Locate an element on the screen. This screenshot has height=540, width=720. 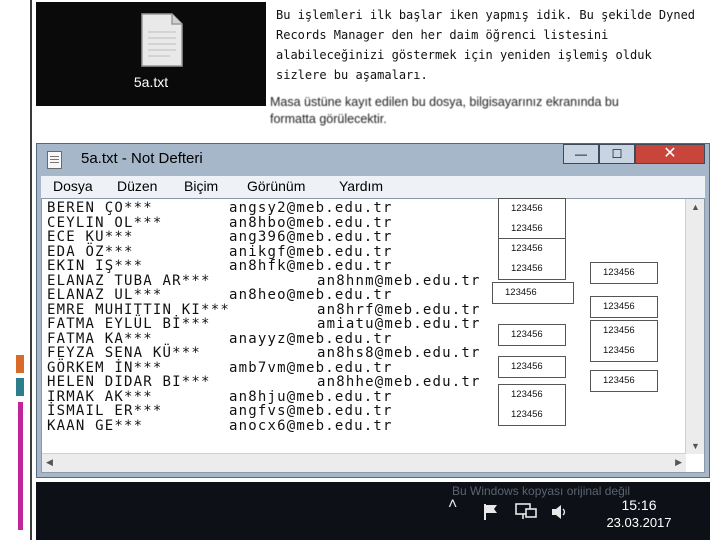
taskbar-clock: 15:16 23.03.2017 is located at coordinates (639, 514).